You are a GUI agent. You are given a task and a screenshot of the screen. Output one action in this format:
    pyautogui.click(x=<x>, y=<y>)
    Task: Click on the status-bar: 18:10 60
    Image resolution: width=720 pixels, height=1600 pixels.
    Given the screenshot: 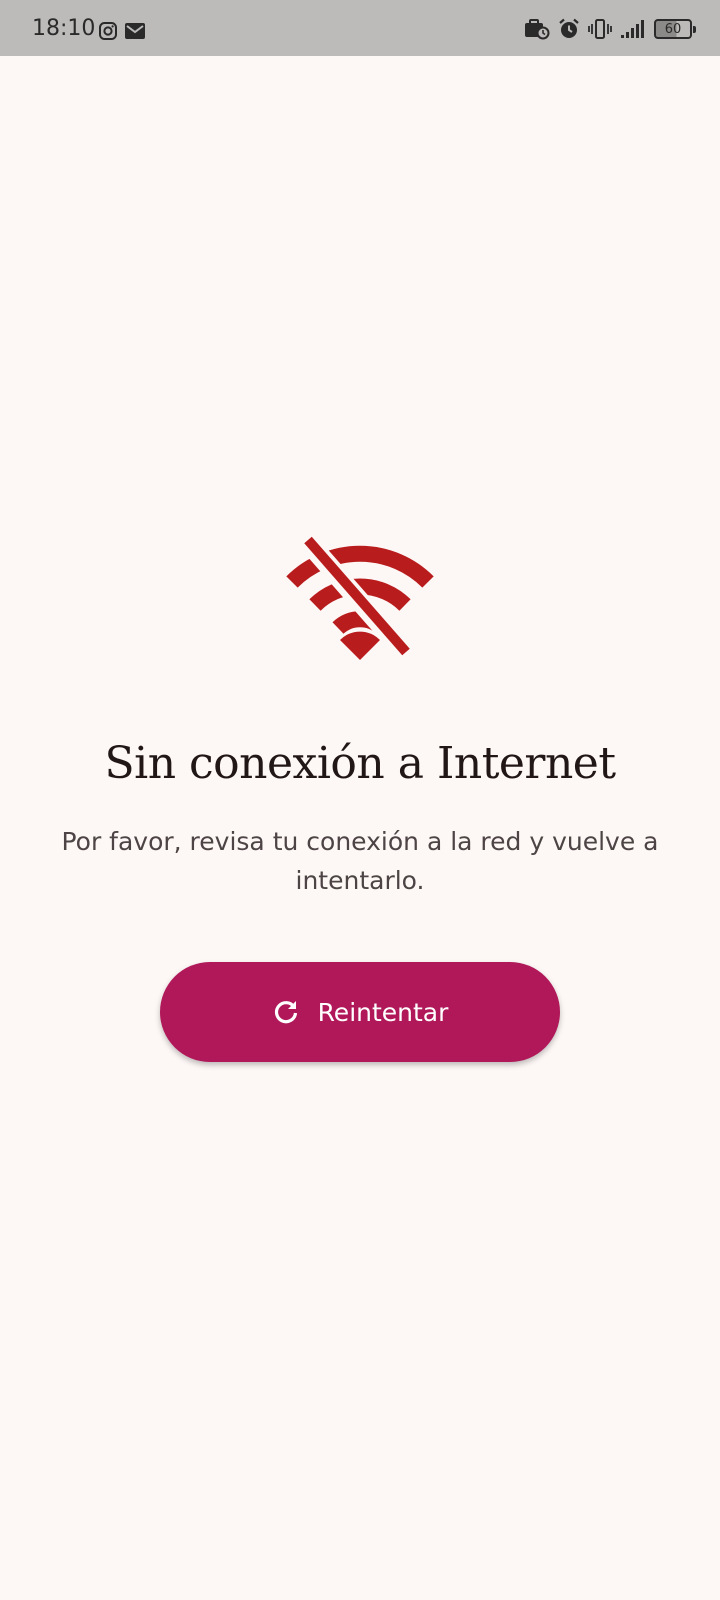 What is the action you would take?
    pyautogui.click(x=360, y=28)
    